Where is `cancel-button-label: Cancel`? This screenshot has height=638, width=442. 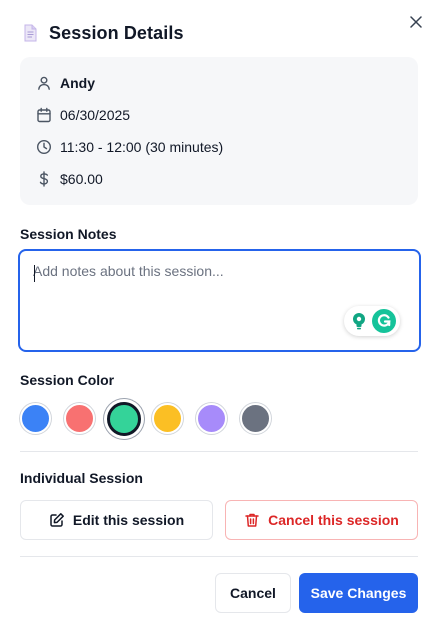 cancel-button-label: Cancel is located at coordinates (253, 593).